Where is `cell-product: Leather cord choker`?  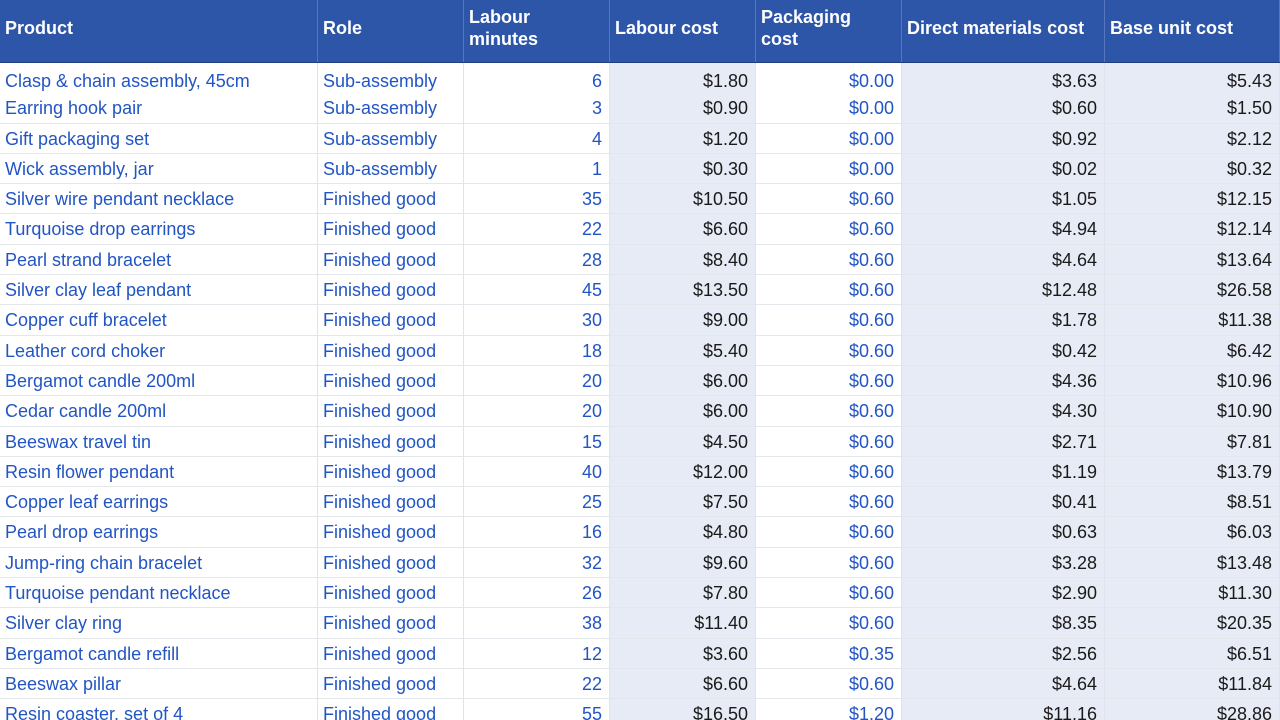
cell-product: Leather cord choker is located at coordinates (159, 350).